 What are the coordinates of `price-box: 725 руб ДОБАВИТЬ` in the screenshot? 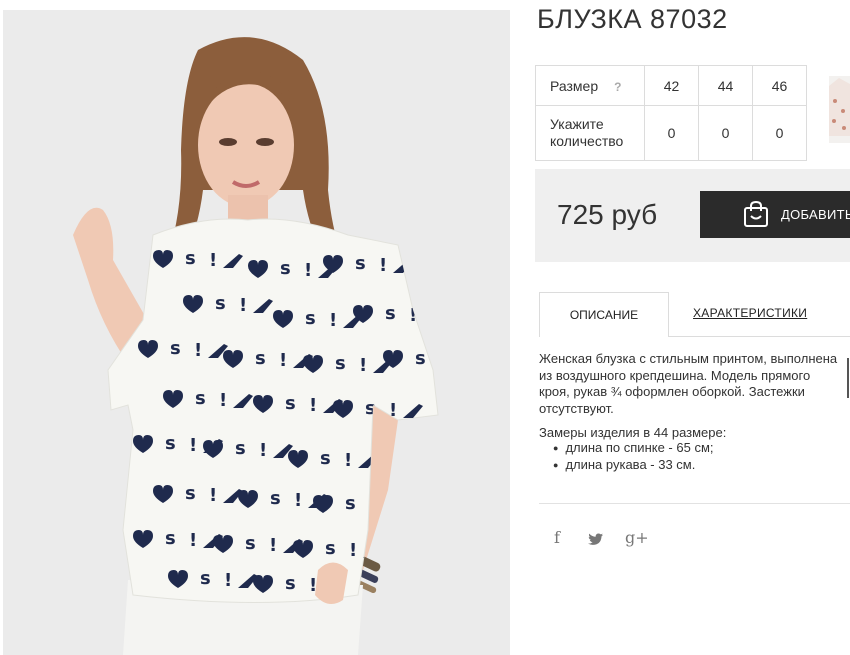 It's located at (692, 215).